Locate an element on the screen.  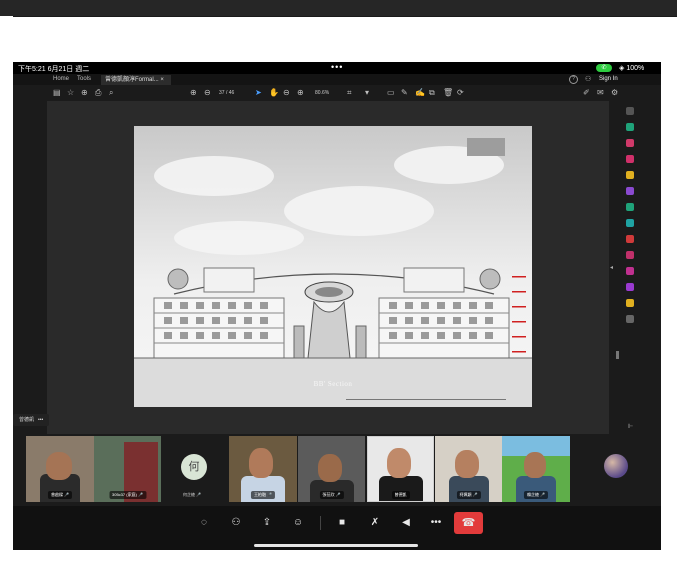
tab-tools: Tools is located at coordinates (84, 79).